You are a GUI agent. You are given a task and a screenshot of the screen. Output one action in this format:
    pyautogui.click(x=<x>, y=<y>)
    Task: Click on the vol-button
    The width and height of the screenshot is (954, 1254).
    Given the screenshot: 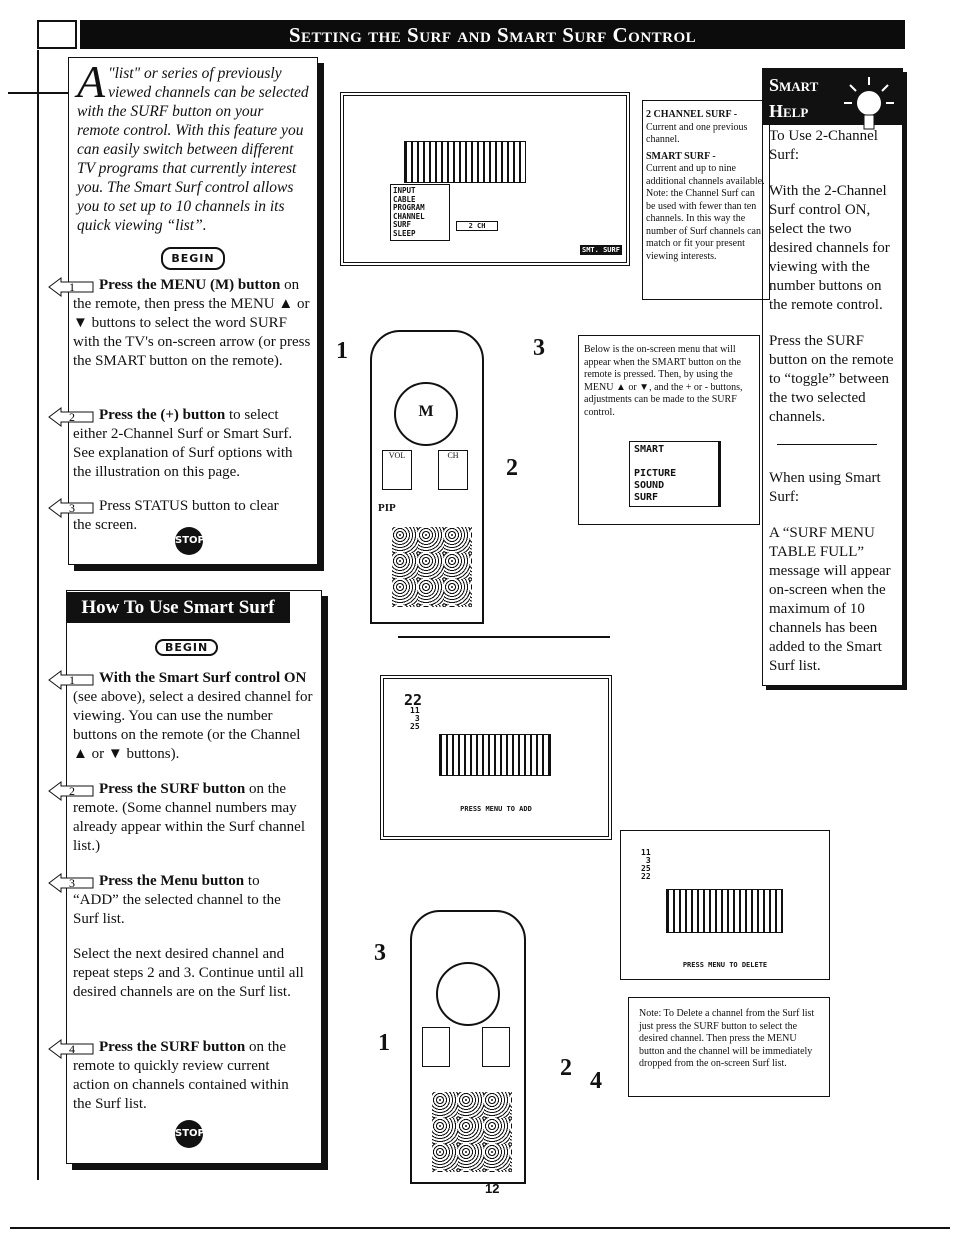 What is the action you would take?
    pyautogui.click(x=436, y=1047)
    